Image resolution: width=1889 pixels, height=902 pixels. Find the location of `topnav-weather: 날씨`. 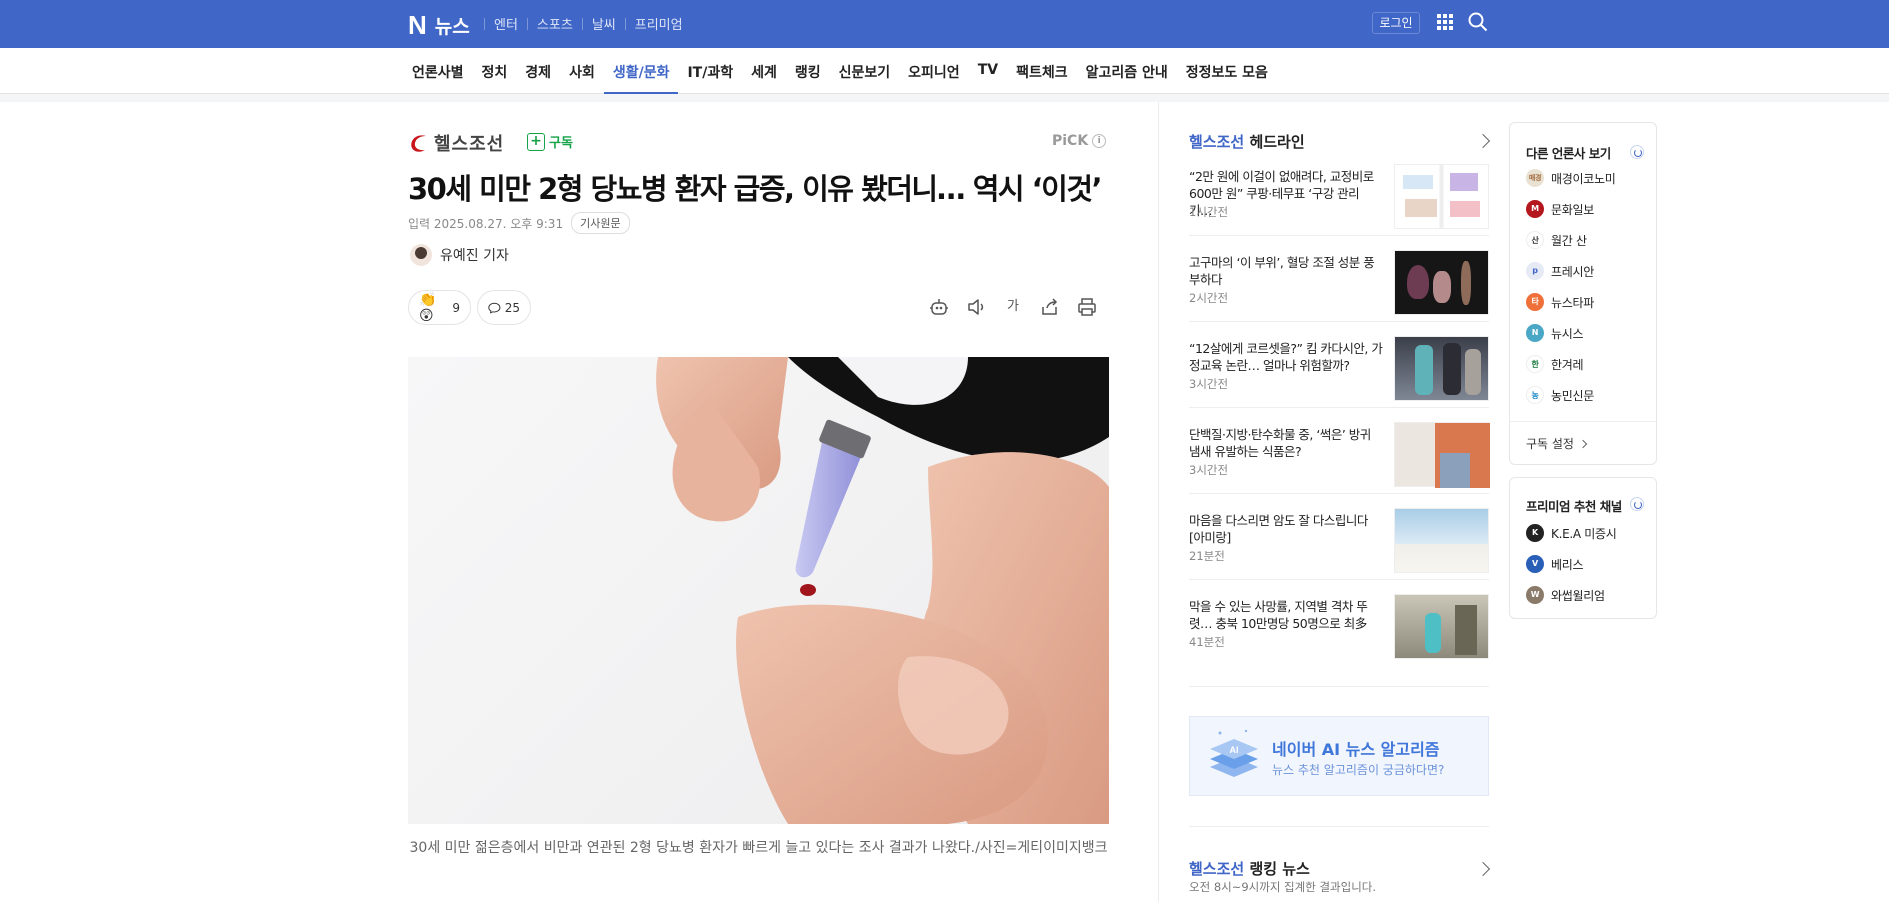

topnav-weather: 날씨 is located at coordinates (604, 23).